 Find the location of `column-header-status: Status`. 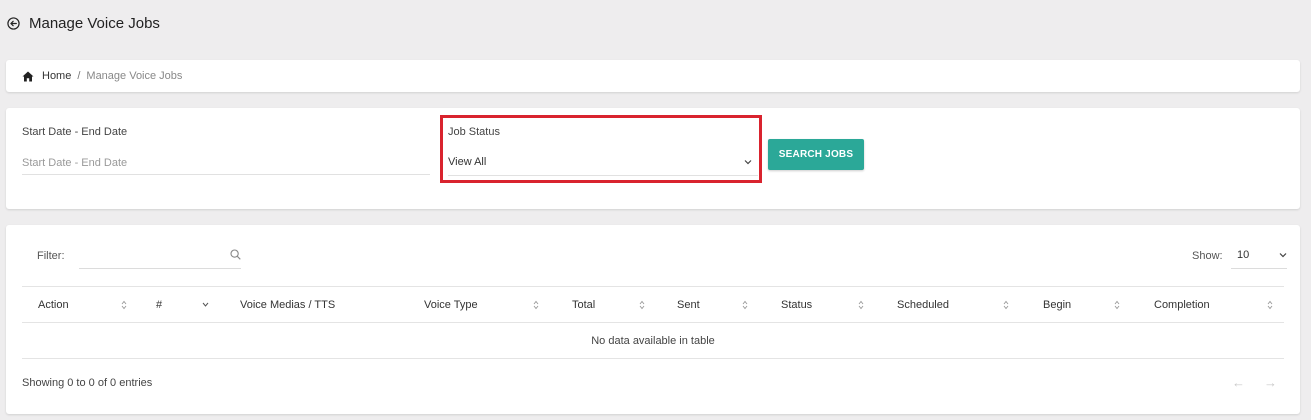

column-header-status: Status is located at coordinates (796, 305).